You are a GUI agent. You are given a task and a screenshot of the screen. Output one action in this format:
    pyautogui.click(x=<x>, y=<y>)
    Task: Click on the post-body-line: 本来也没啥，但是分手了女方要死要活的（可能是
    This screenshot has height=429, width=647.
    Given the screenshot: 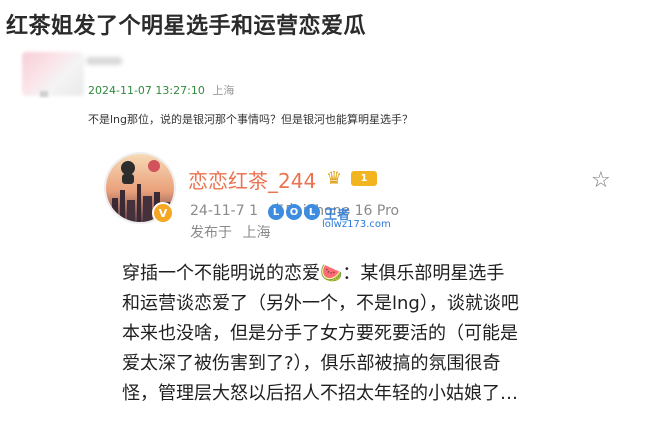 What is the action you would take?
    pyautogui.click(x=320, y=333)
    